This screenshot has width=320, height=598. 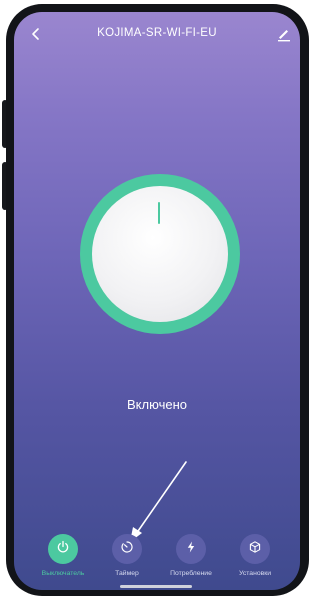 I want to click on nav-item-settings: Установки, so click(x=255, y=555).